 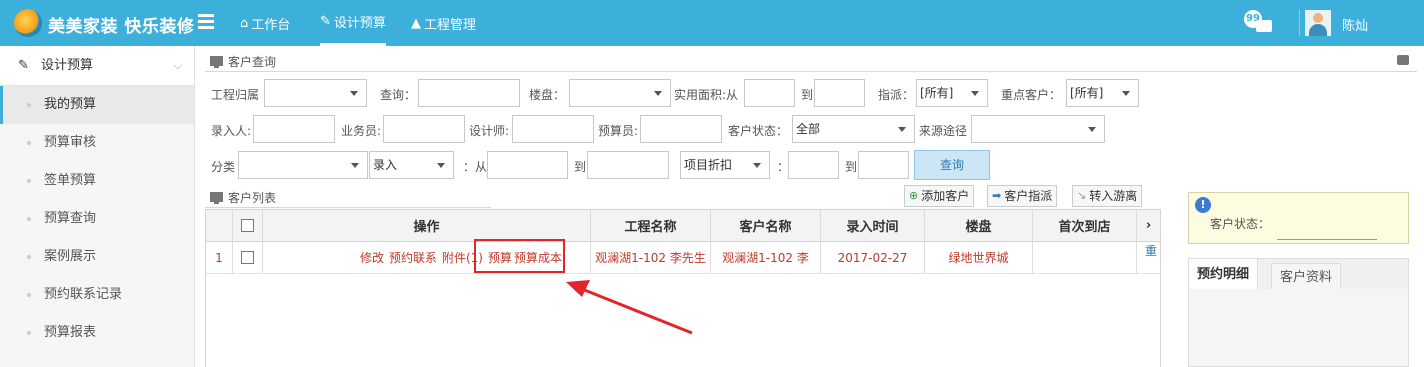 What do you see at coordinates (219, 257) in the screenshot?
I see `row-index: 1` at bounding box center [219, 257].